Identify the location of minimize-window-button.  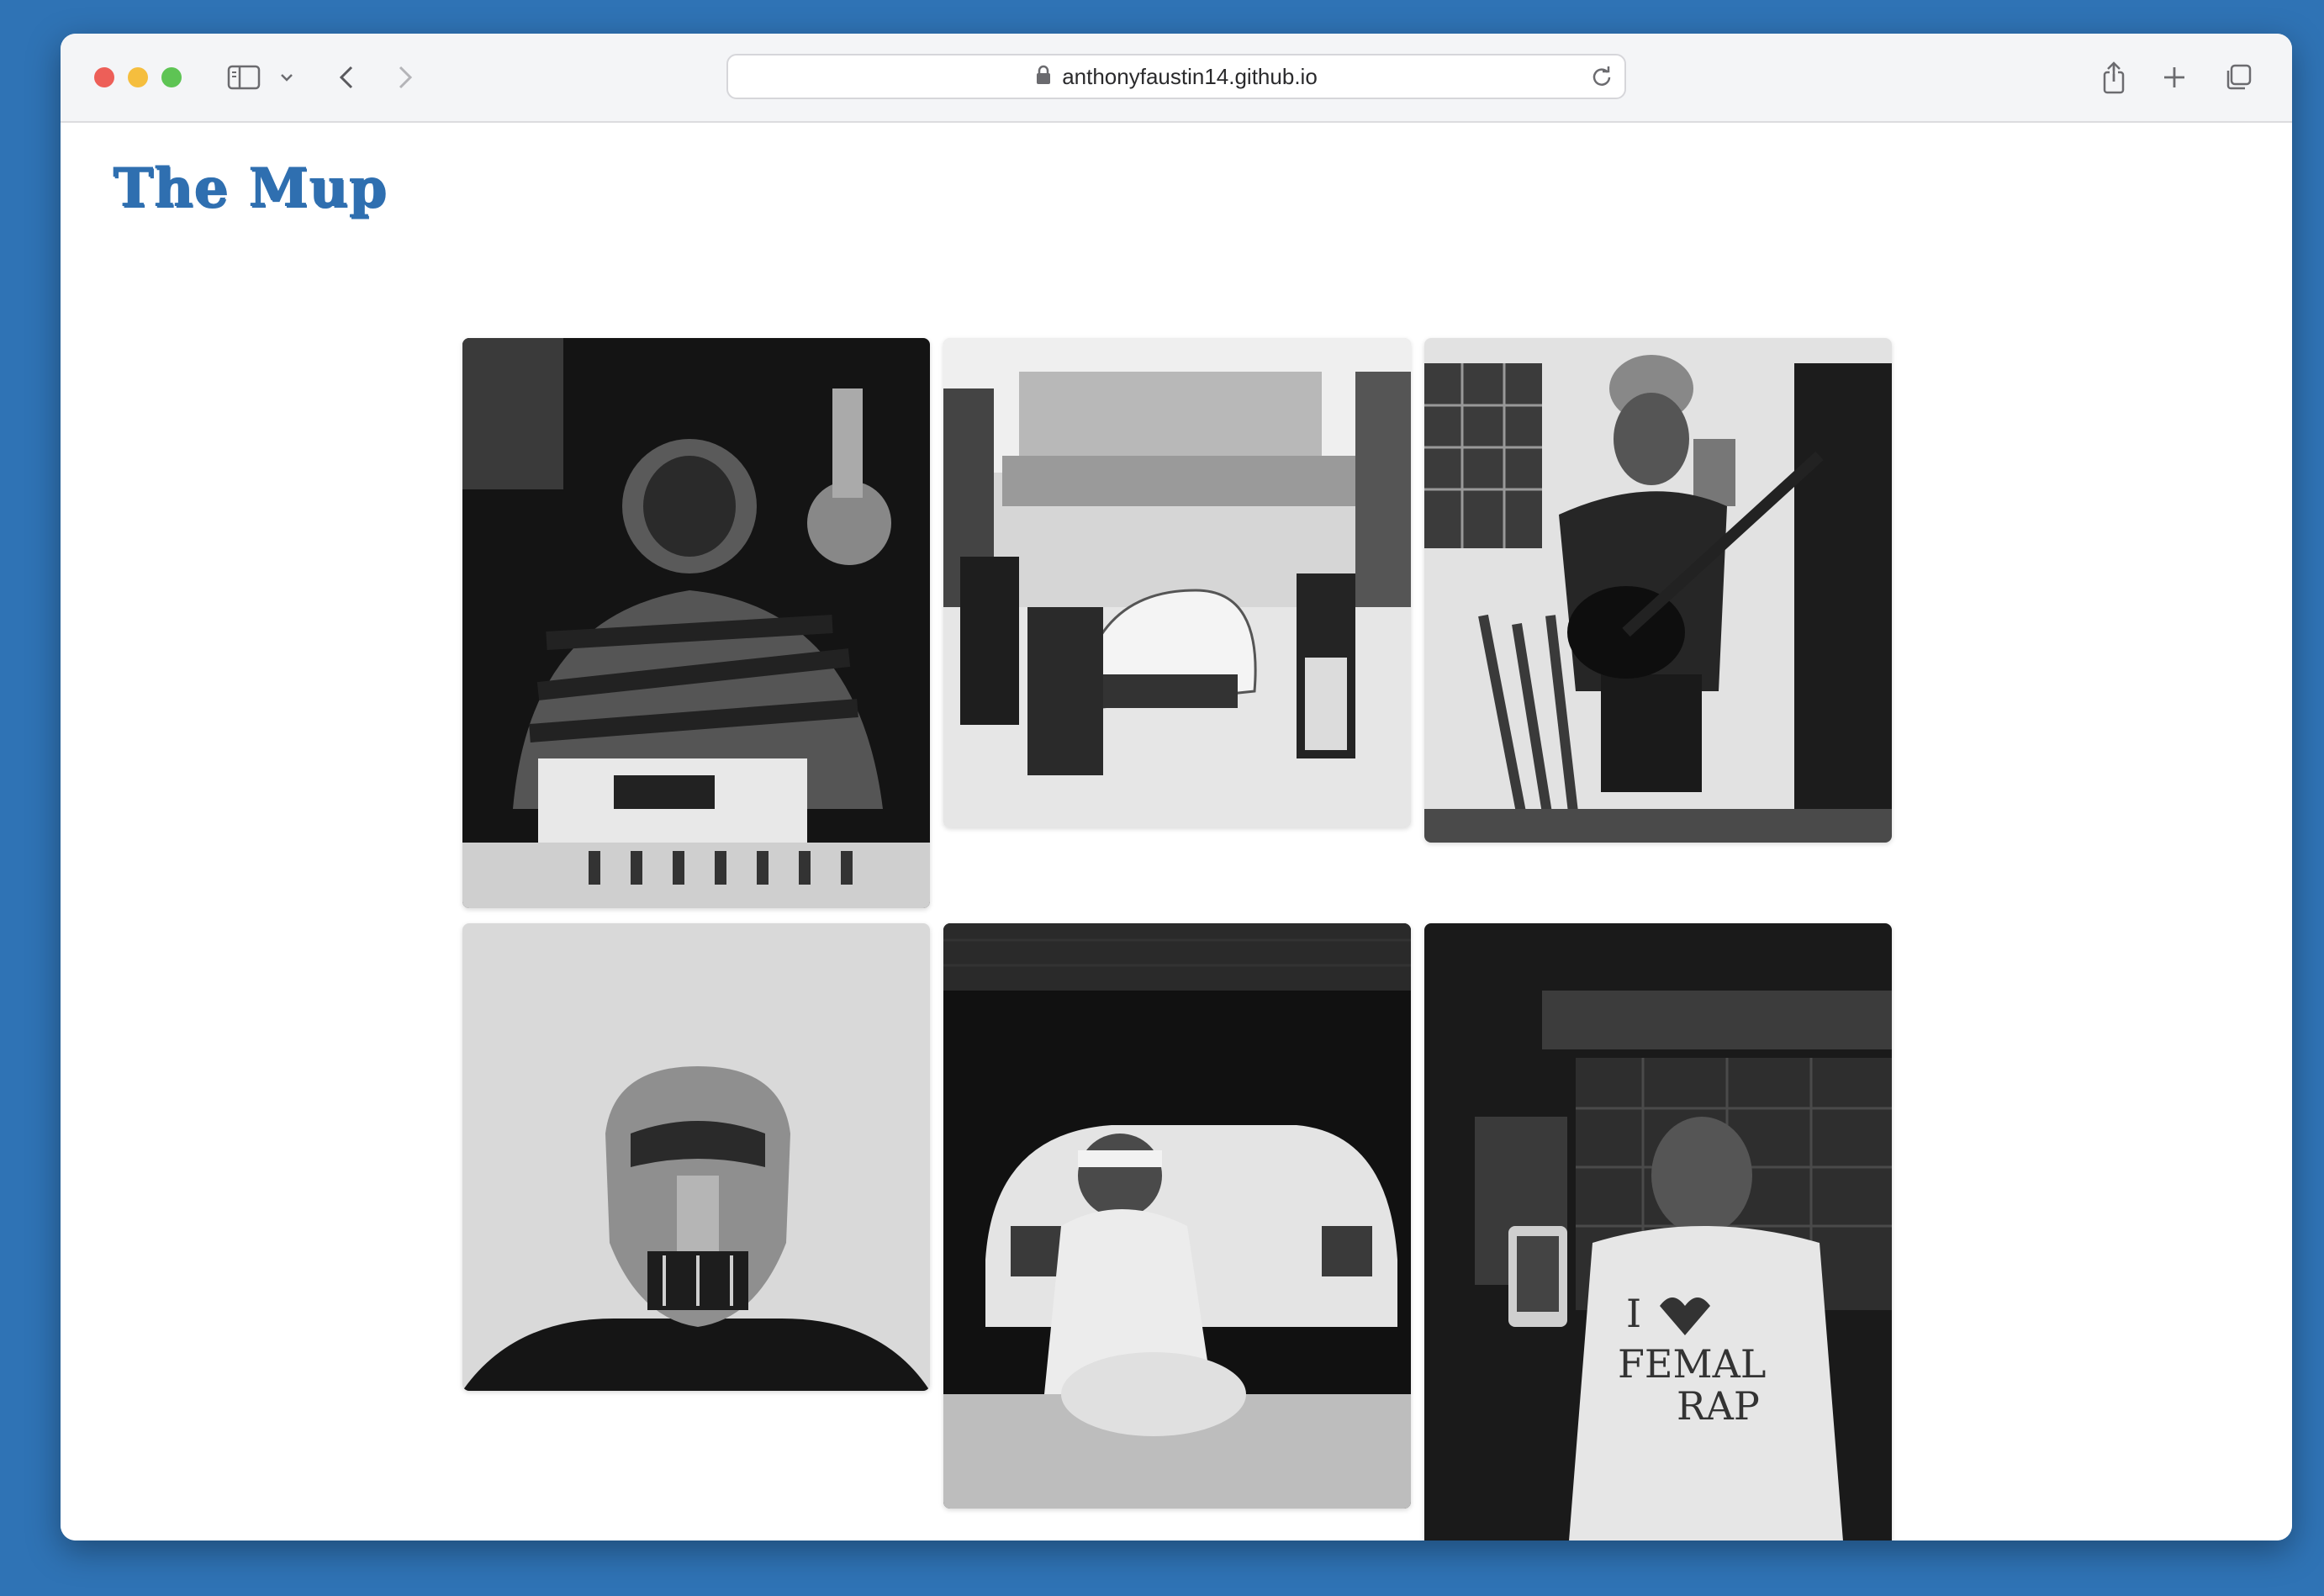
(138, 77).